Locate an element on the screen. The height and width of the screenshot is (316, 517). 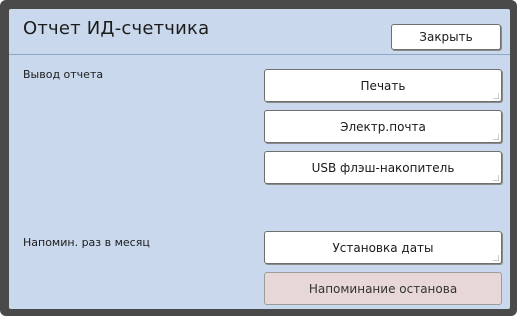
stop-reminder-button: Напоминание останова is located at coordinates (383, 288).